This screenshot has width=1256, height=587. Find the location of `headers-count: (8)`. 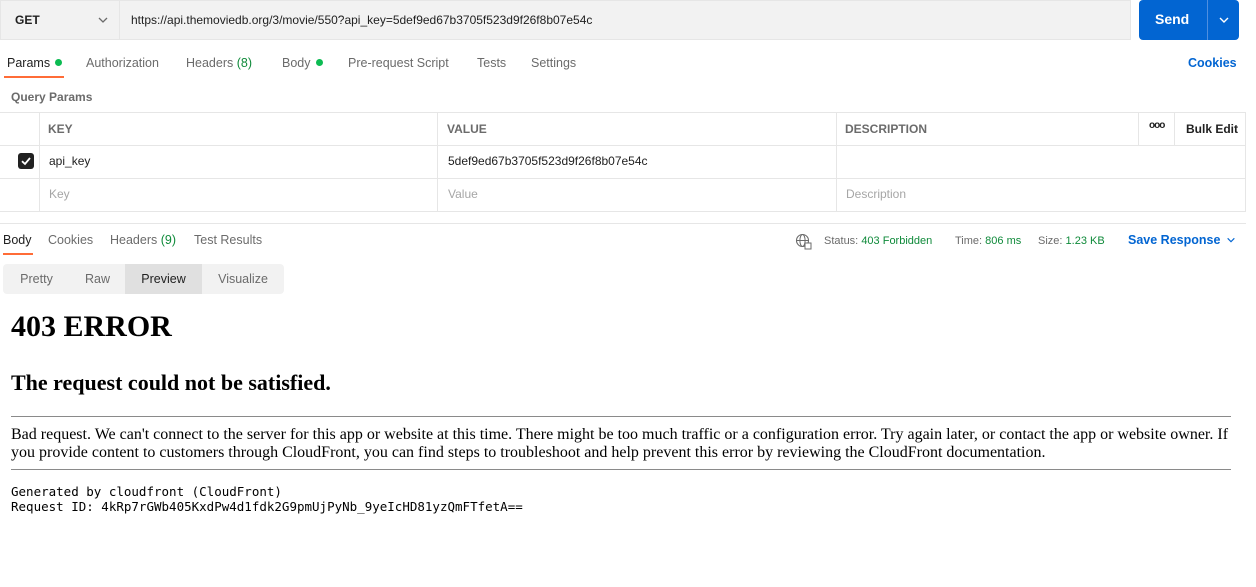

headers-count: (8) is located at coordinates (244, 63).